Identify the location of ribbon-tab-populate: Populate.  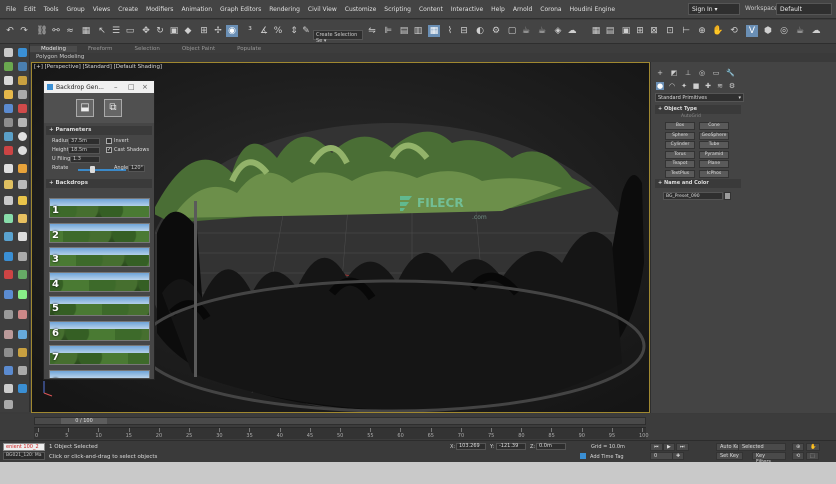
(249, 49).